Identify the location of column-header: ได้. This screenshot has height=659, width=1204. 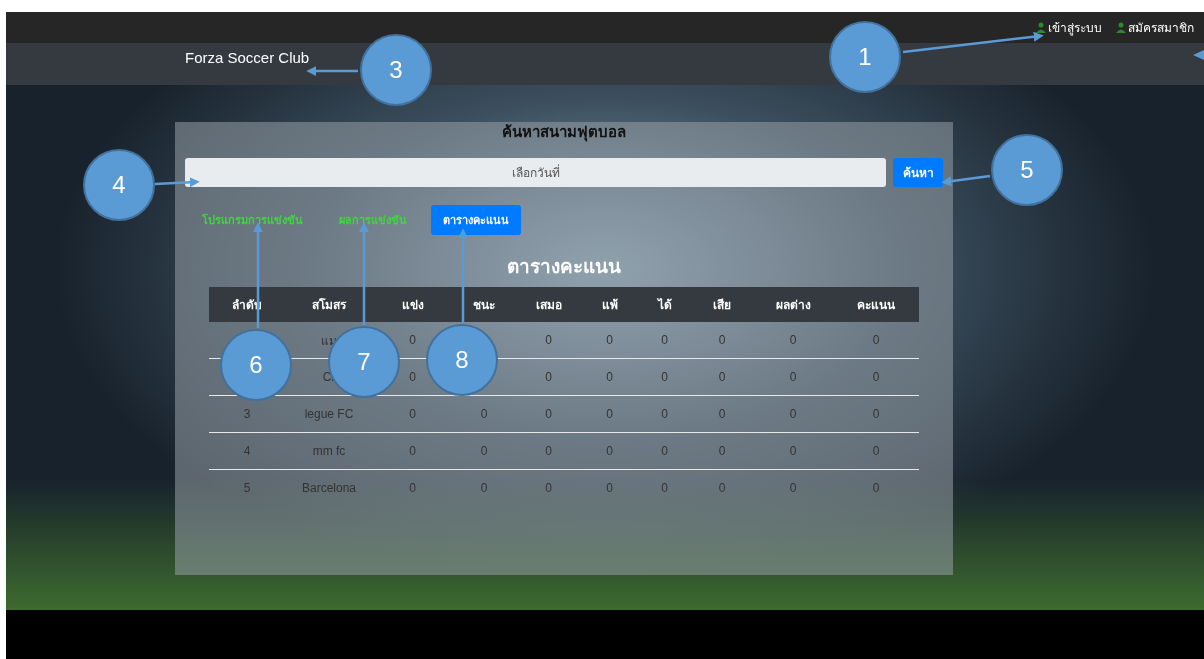
(664, 305).